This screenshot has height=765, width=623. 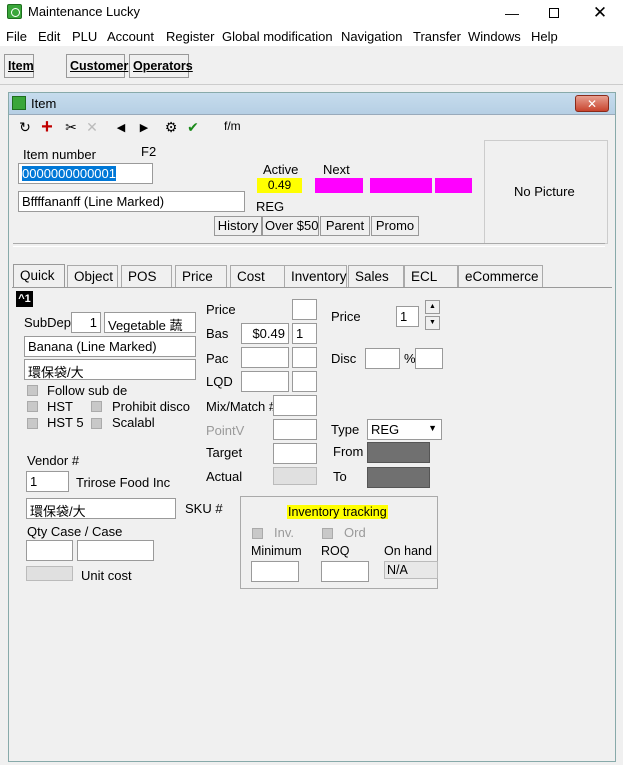 I want to click on tab-quick: Quick, so click(x=39, y=276).